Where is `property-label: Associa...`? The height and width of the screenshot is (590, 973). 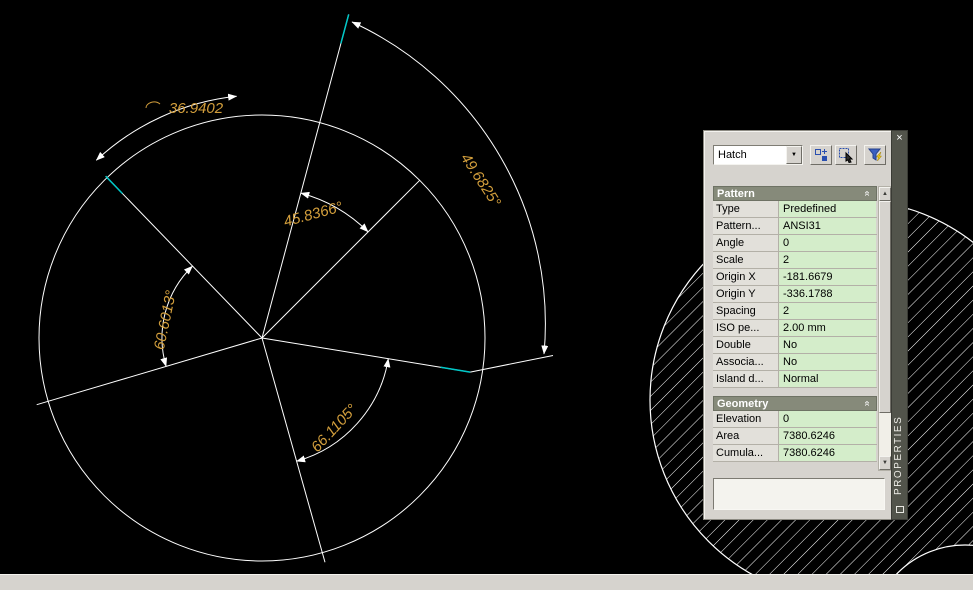 property-label: Associa... is located at coordinates (746, 362).